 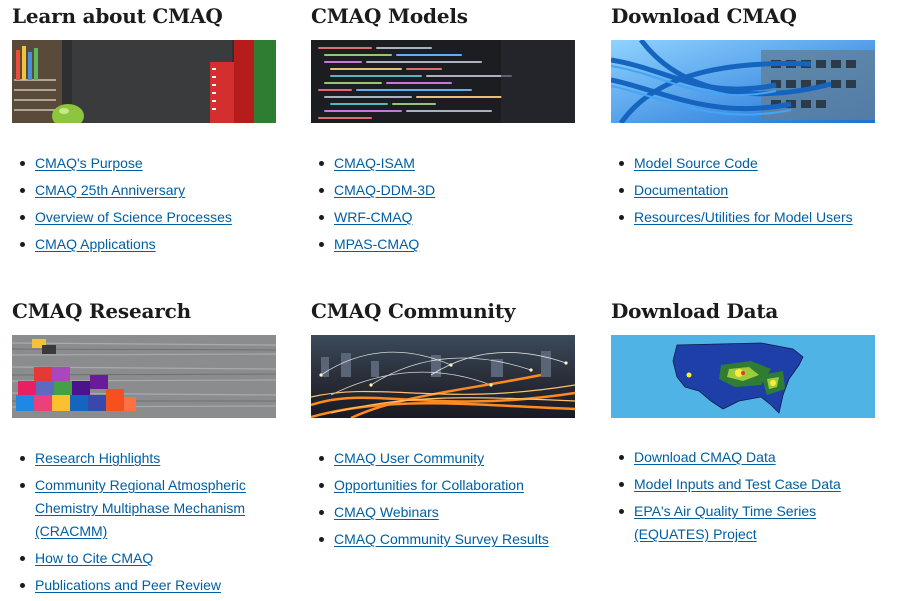 What do you see at coordinates (743, 376) in the screenshot?
I see `download-data-image` at bounding box center [743, 376].